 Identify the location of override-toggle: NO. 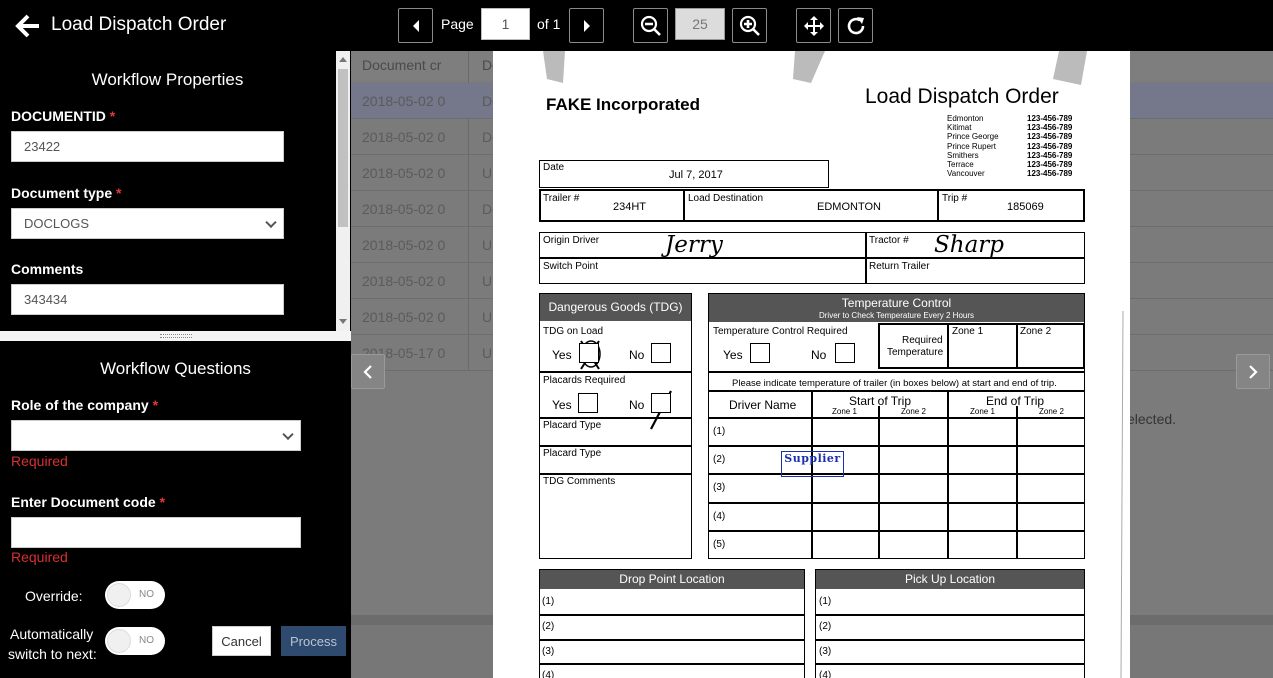
(135, 595).